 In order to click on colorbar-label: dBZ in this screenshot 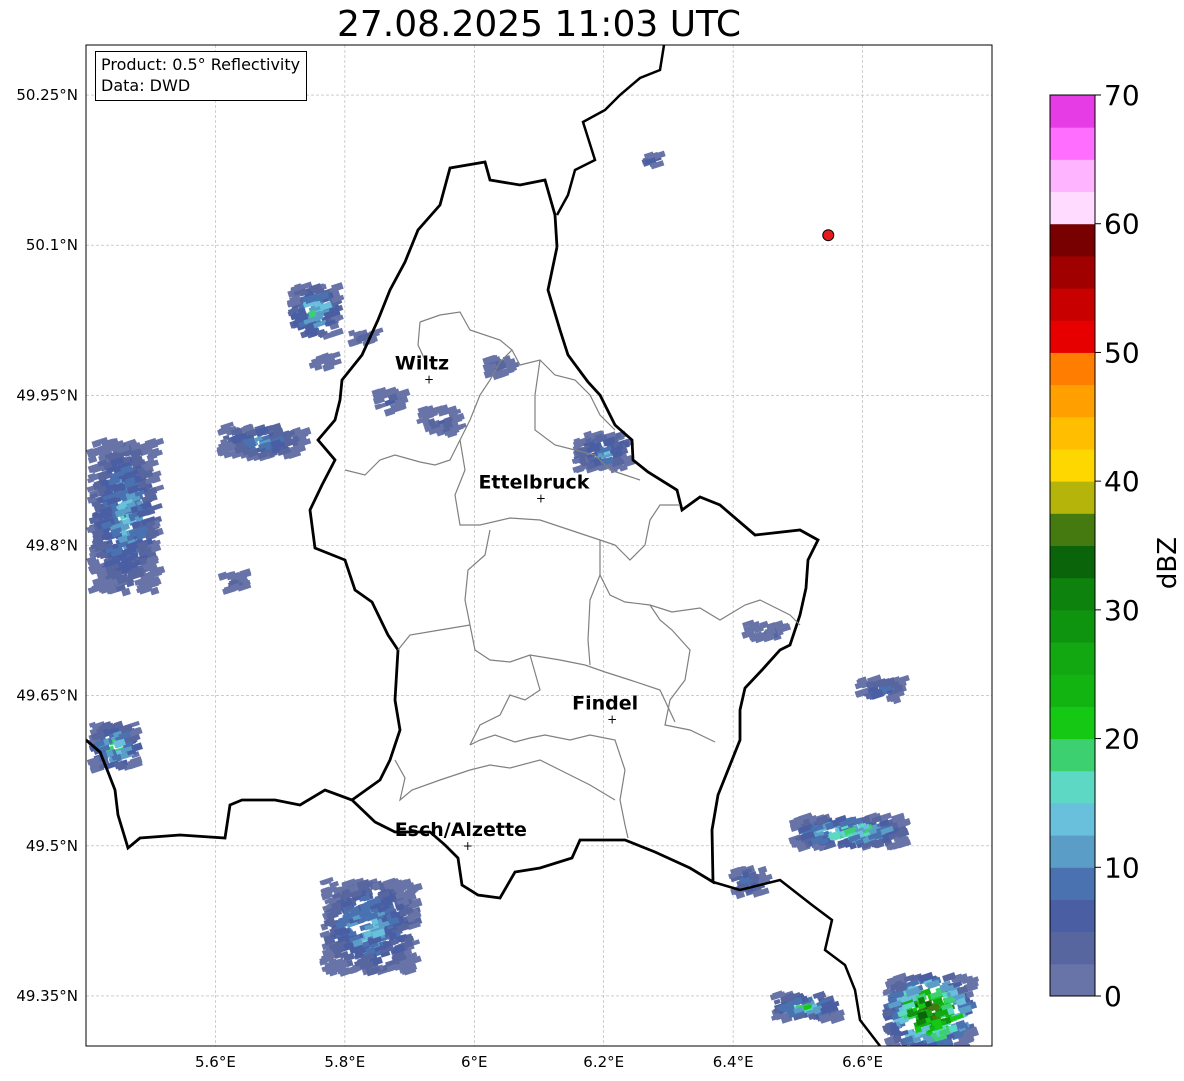, I will do `click(1168, 563)`.